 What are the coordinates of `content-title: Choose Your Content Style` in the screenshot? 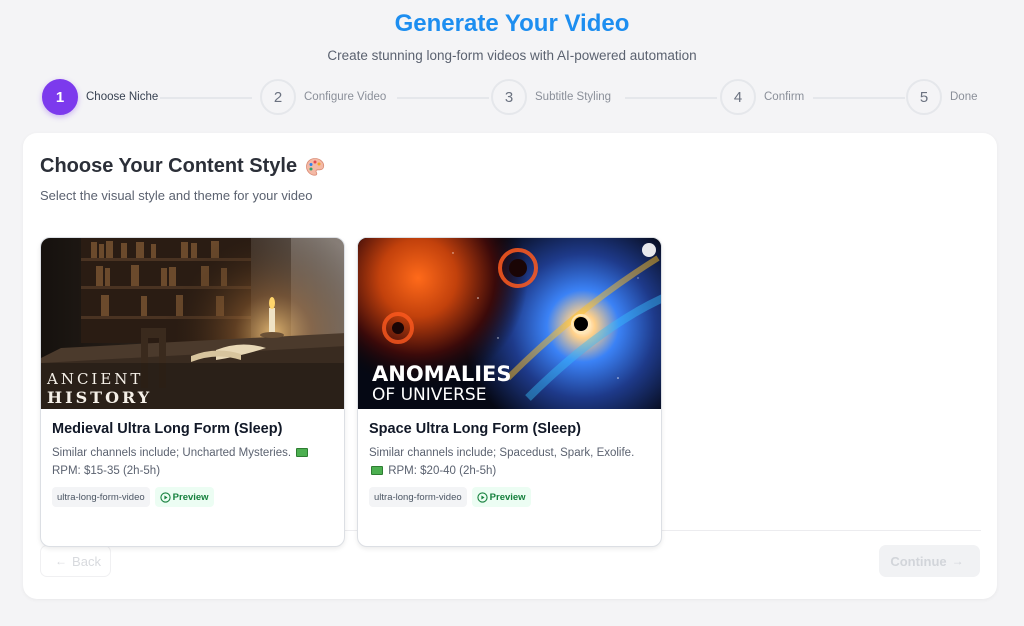 It's located at (182, 166).